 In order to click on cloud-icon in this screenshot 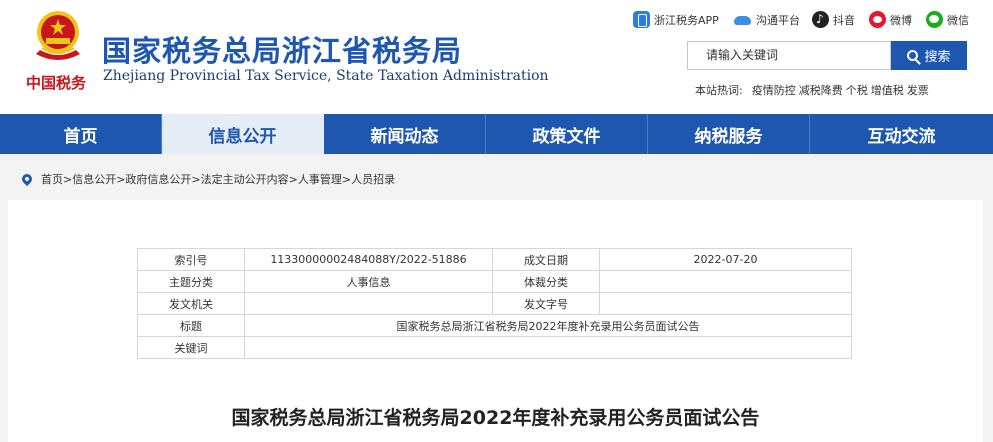, I will do `click(742, 19)`.